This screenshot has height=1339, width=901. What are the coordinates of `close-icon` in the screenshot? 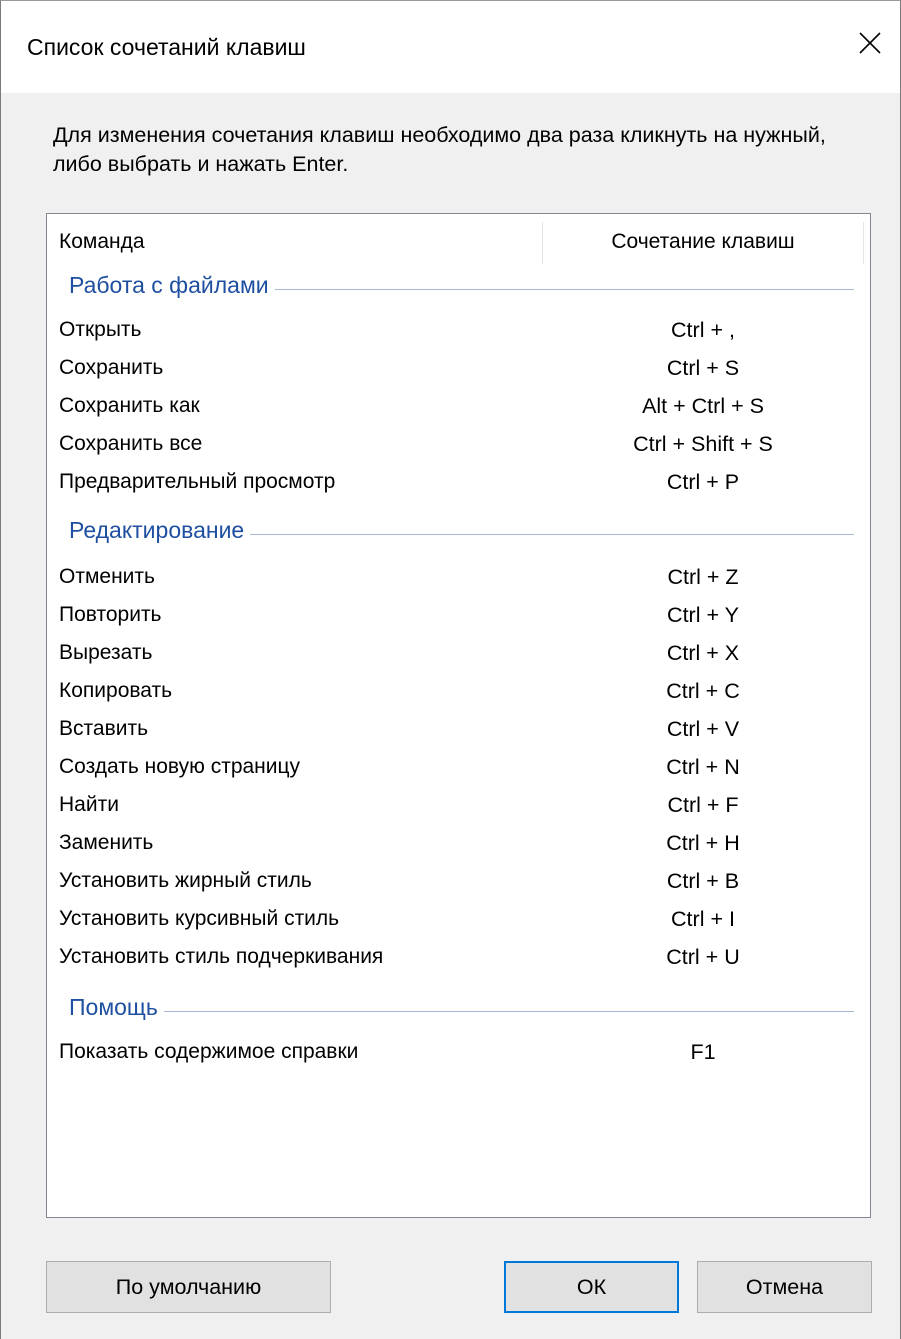 It's located at (870, 43).